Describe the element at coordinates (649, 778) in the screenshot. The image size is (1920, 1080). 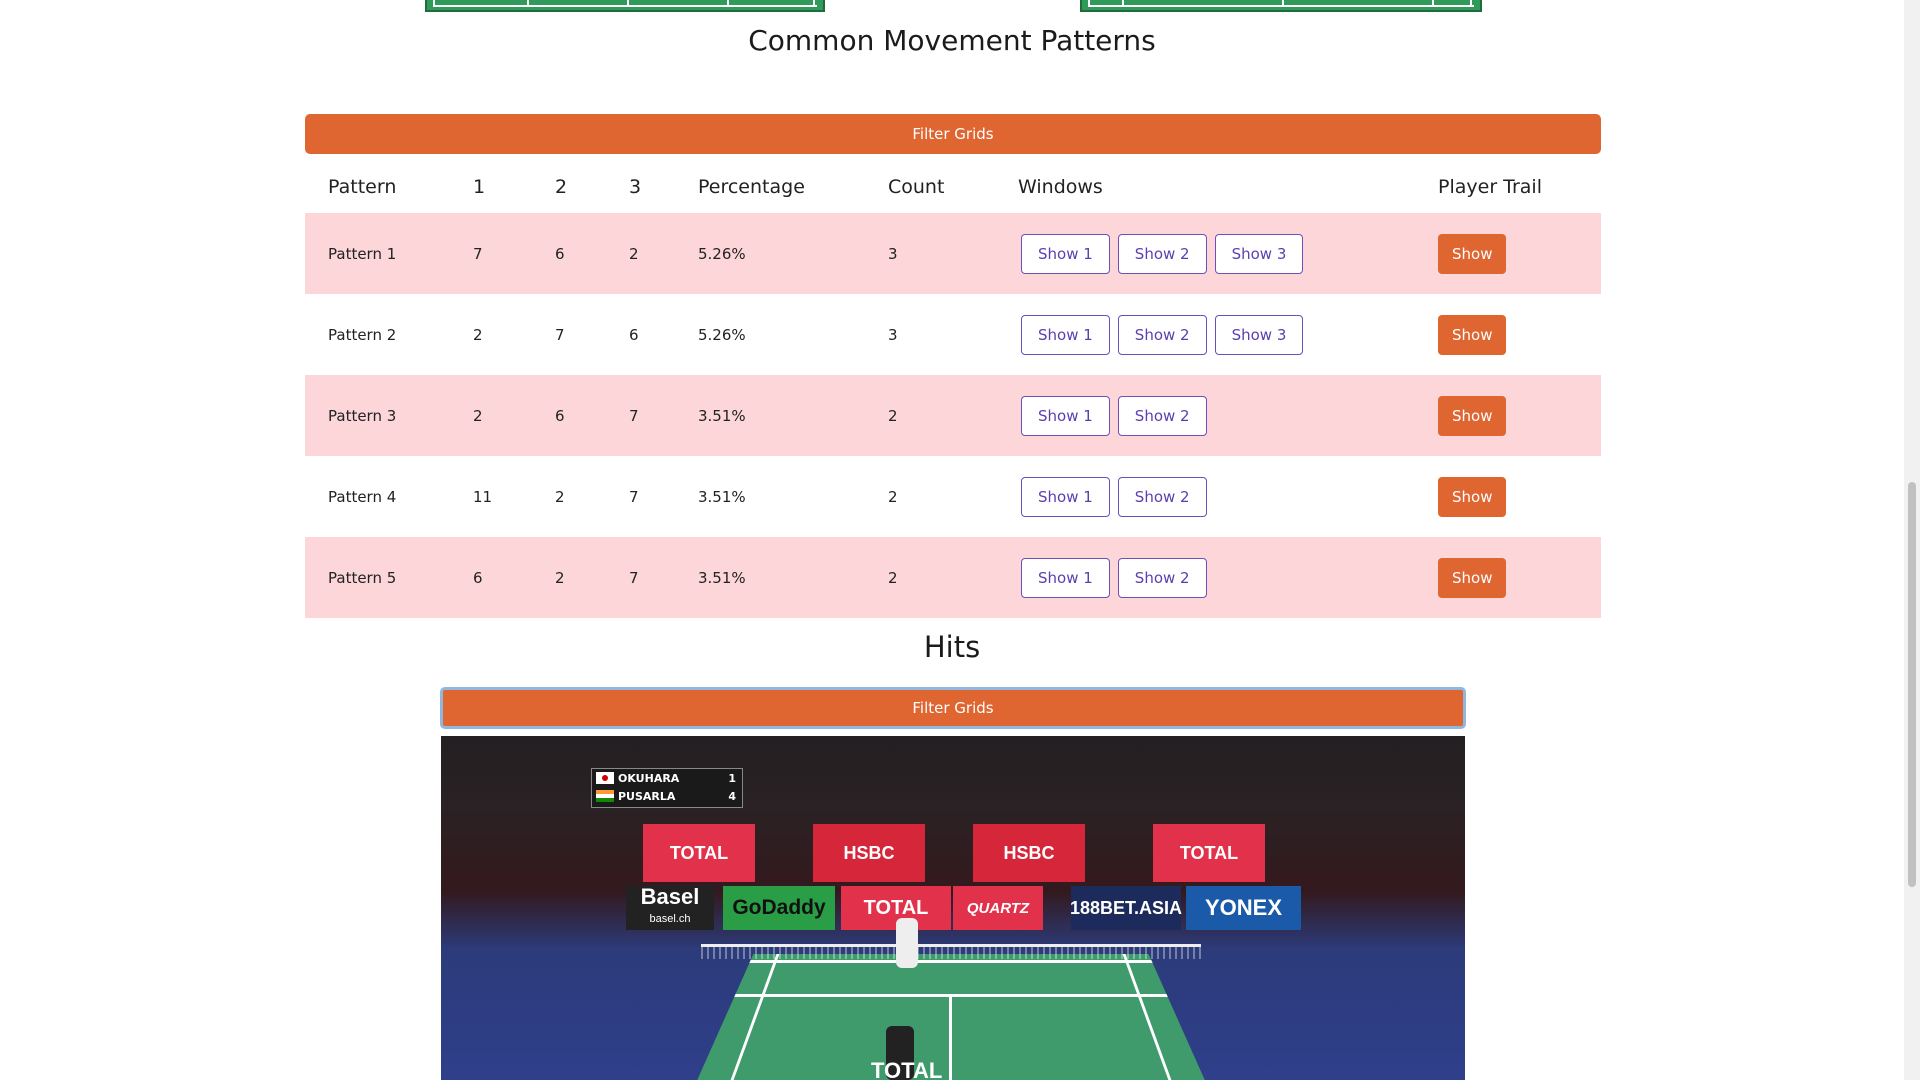
I see `player-name: OKUHARA` at that location.